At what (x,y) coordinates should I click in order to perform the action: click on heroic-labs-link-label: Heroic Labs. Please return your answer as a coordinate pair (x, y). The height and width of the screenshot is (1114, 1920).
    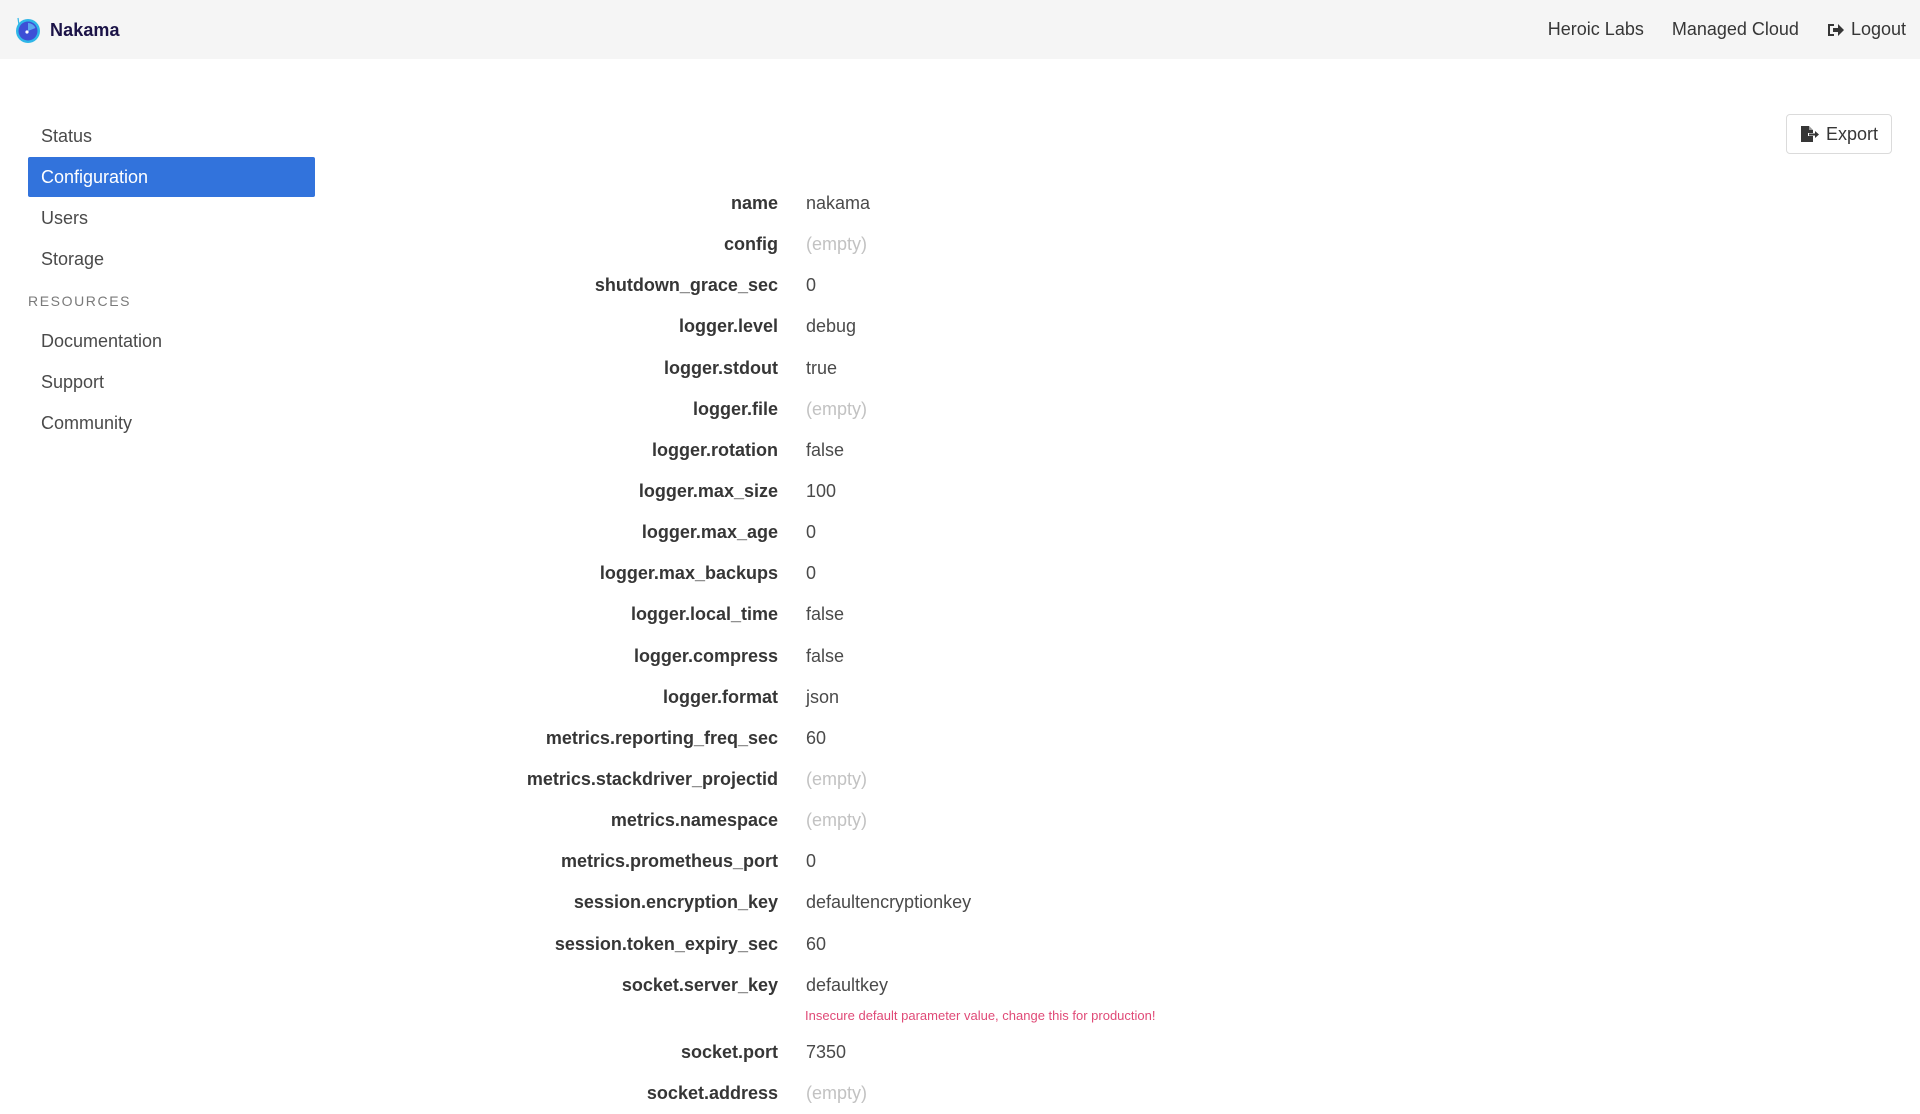
    Looking at the image, I should click on (1595, 29).